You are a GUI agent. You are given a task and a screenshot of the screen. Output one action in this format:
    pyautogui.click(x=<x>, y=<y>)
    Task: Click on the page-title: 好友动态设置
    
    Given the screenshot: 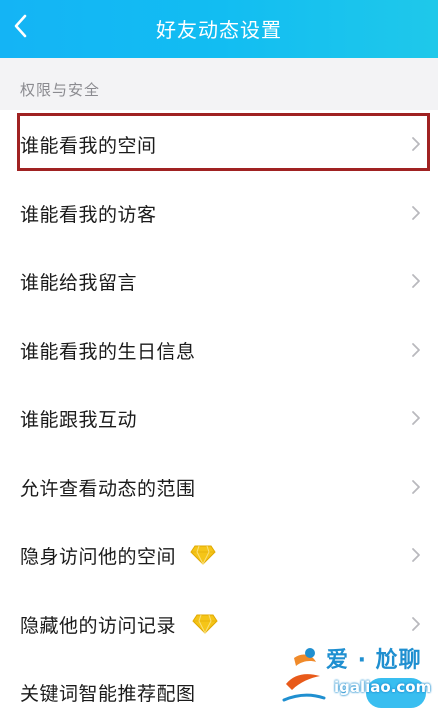 What is the action you would take?
    pyautogui.click(x=219, y=30)
    